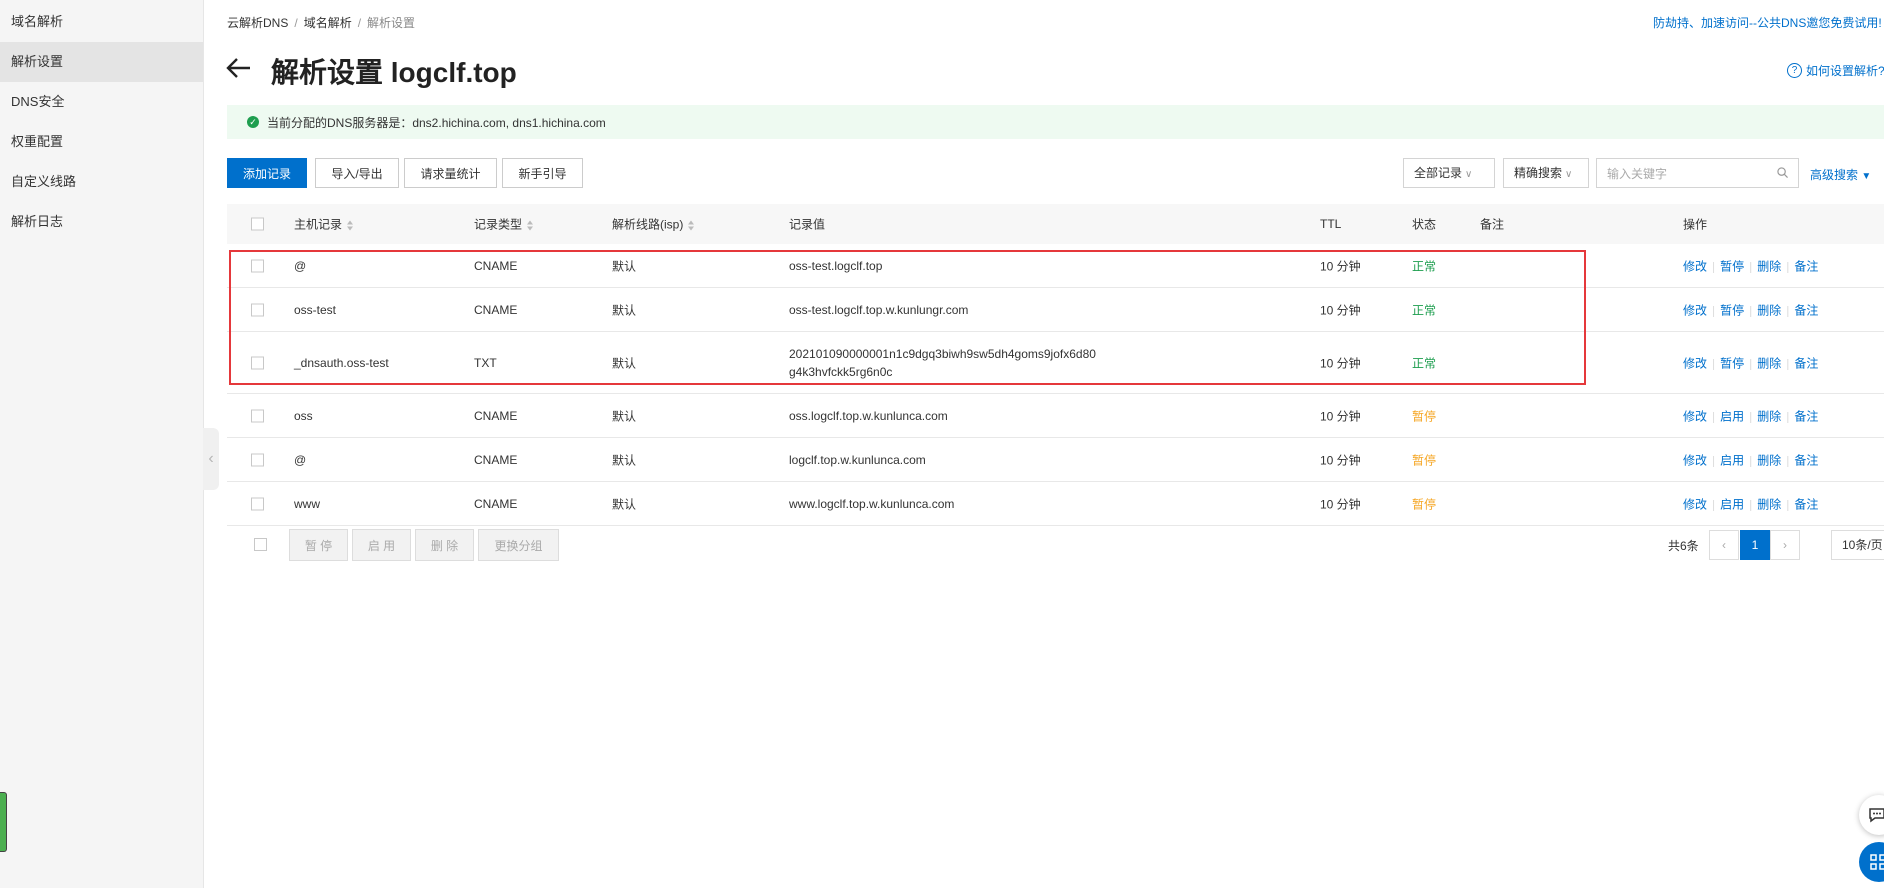  What do you see at coordinates (101, 62) in the screenshot?
I see `sidebar-item-resolution-settings: 解析设置` at bounding box center [101, 62].